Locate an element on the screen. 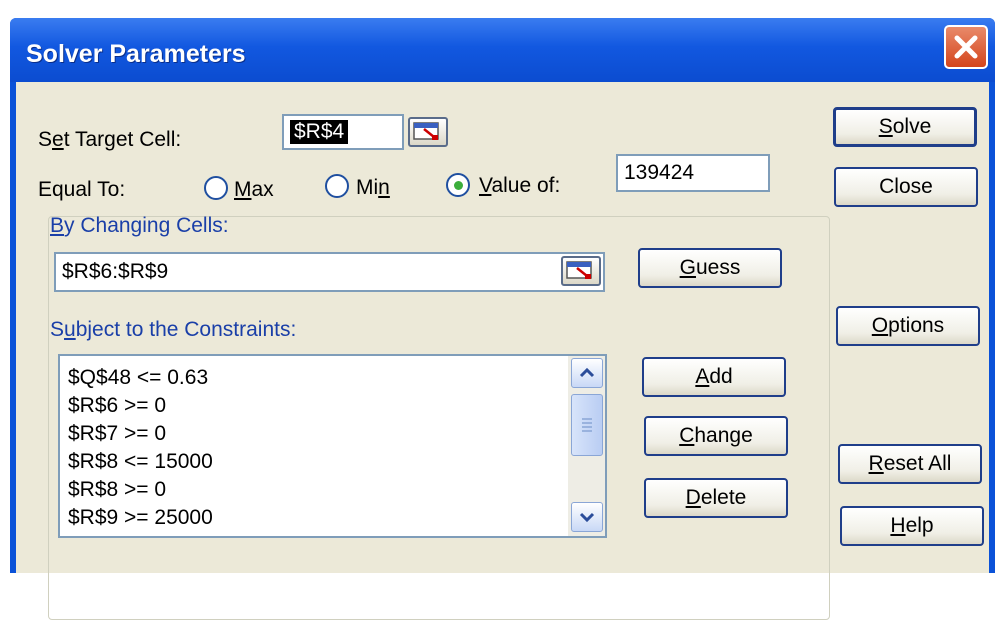 The width and height of the screenshot is (999, 620). close-icon is located at coordinates (966, 47).